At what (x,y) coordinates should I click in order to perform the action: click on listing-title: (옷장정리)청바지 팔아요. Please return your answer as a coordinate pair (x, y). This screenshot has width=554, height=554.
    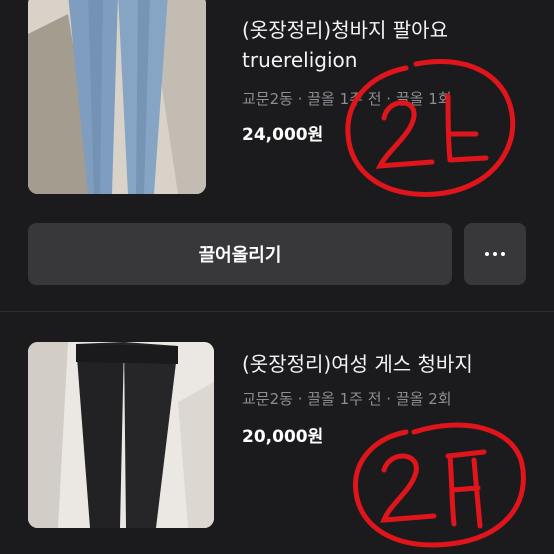
    Looking at the image, I should click on (345, 28).